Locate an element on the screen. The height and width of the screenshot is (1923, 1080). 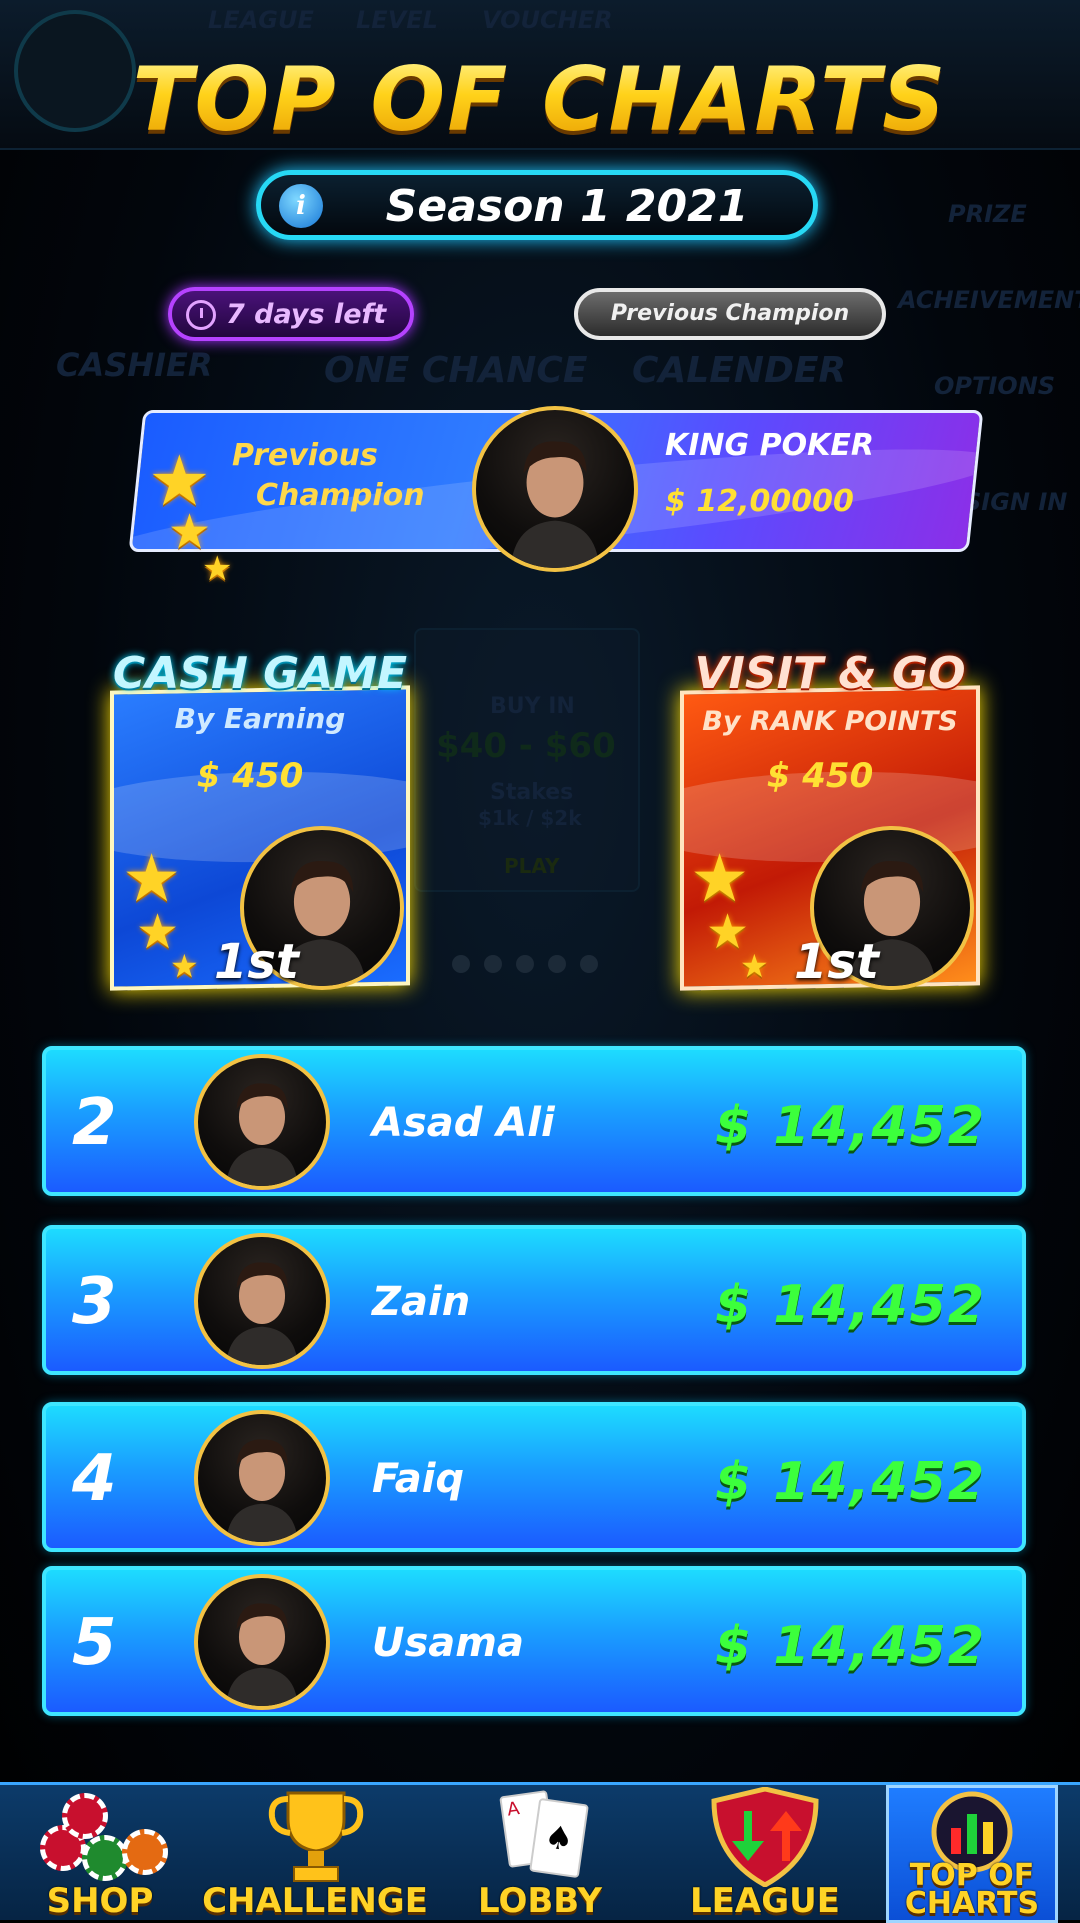
champion-name: KING POKER is located at coordinates (769, 445).